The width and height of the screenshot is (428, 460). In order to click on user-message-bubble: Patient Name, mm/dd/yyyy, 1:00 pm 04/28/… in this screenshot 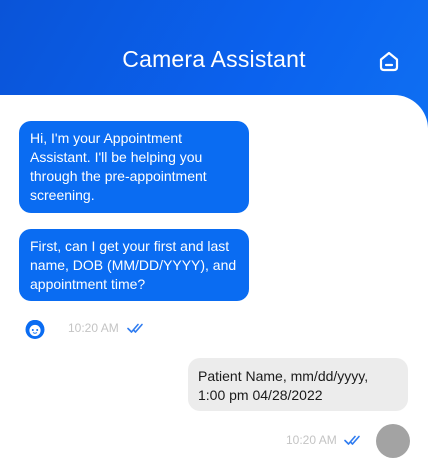, I will do `click(298, 384)`.